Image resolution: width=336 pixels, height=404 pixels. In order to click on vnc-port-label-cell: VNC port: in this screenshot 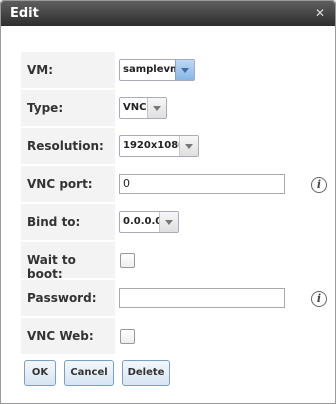, I will do `click(68, 184)`.